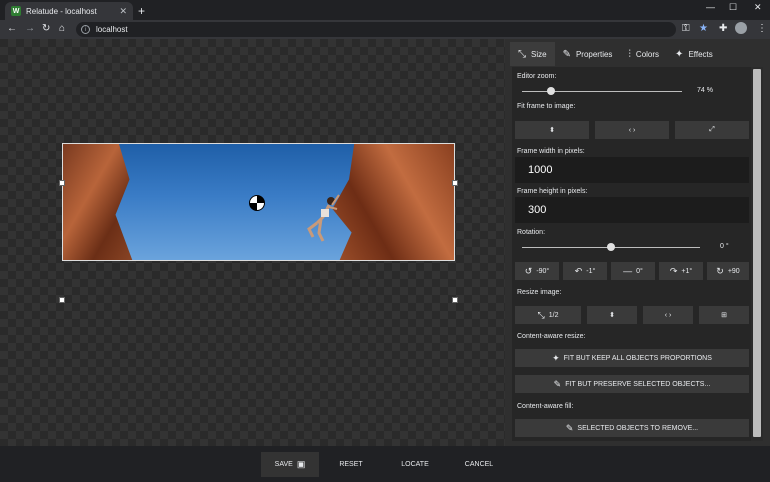 The height and width of the screenshot is (482, 770). Describe the element at coordinates (694, 54) in the screenshot. I see `tab-effects: ✦ Effects` at that location.